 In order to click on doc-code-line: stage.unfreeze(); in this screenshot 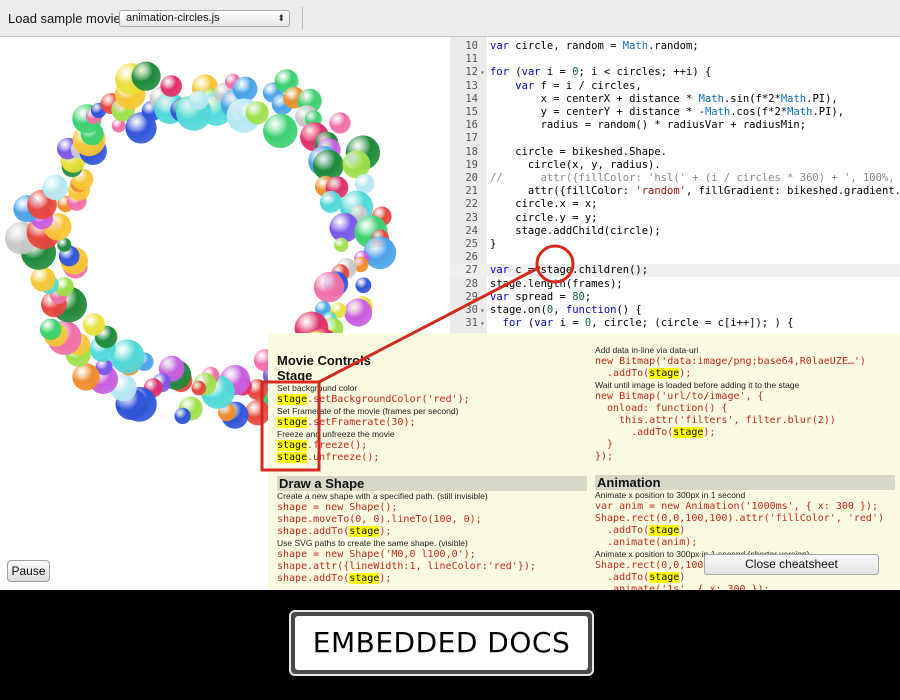, I will do `click(328, 457)`.